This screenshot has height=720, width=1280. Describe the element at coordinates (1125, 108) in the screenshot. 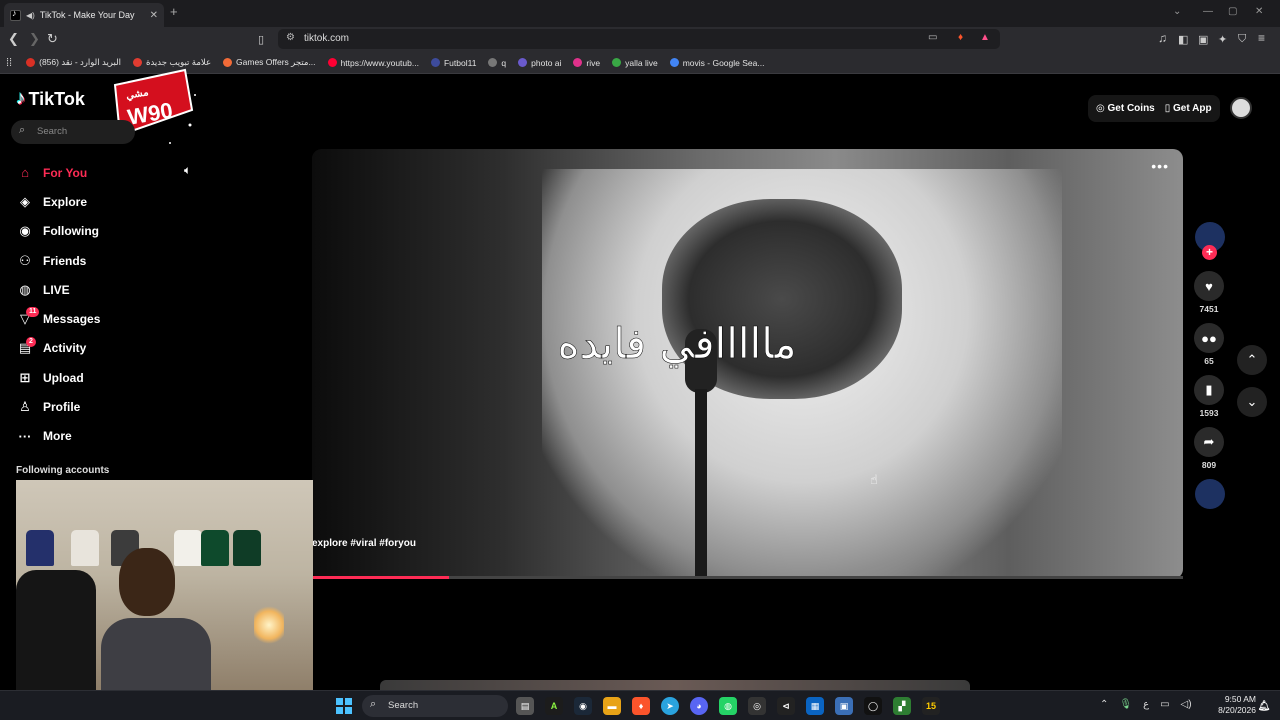

I see `get-coins-button: ◎ Get Coins` at that location.